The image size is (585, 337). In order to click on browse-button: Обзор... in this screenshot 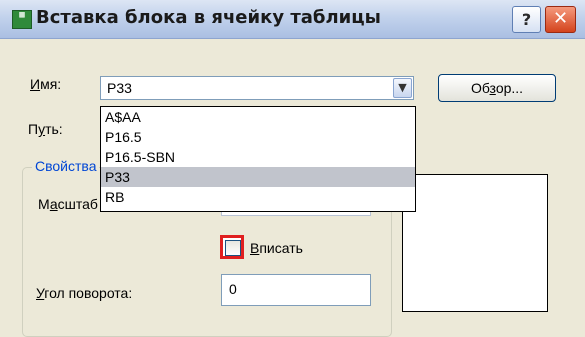, I will do `click(497, 88)`.